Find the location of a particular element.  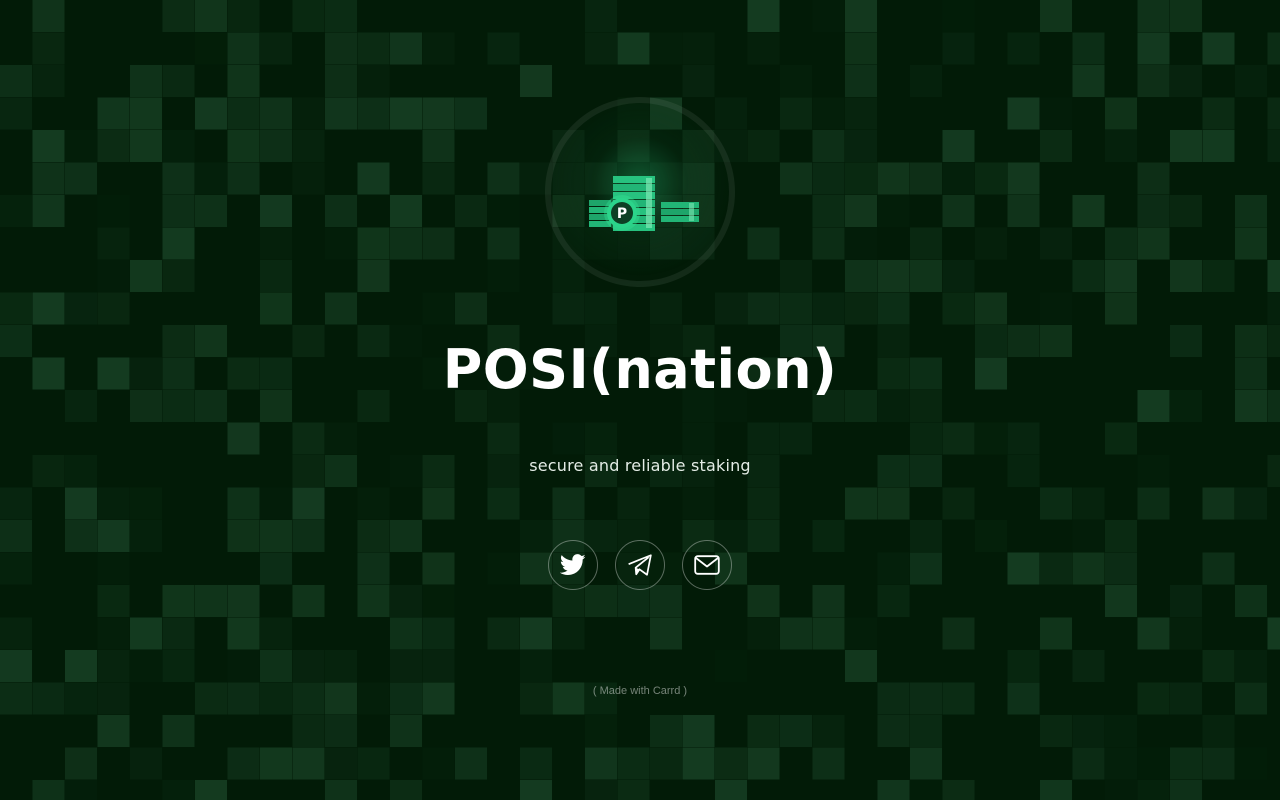

email-button is located at coordinates (707, 565).